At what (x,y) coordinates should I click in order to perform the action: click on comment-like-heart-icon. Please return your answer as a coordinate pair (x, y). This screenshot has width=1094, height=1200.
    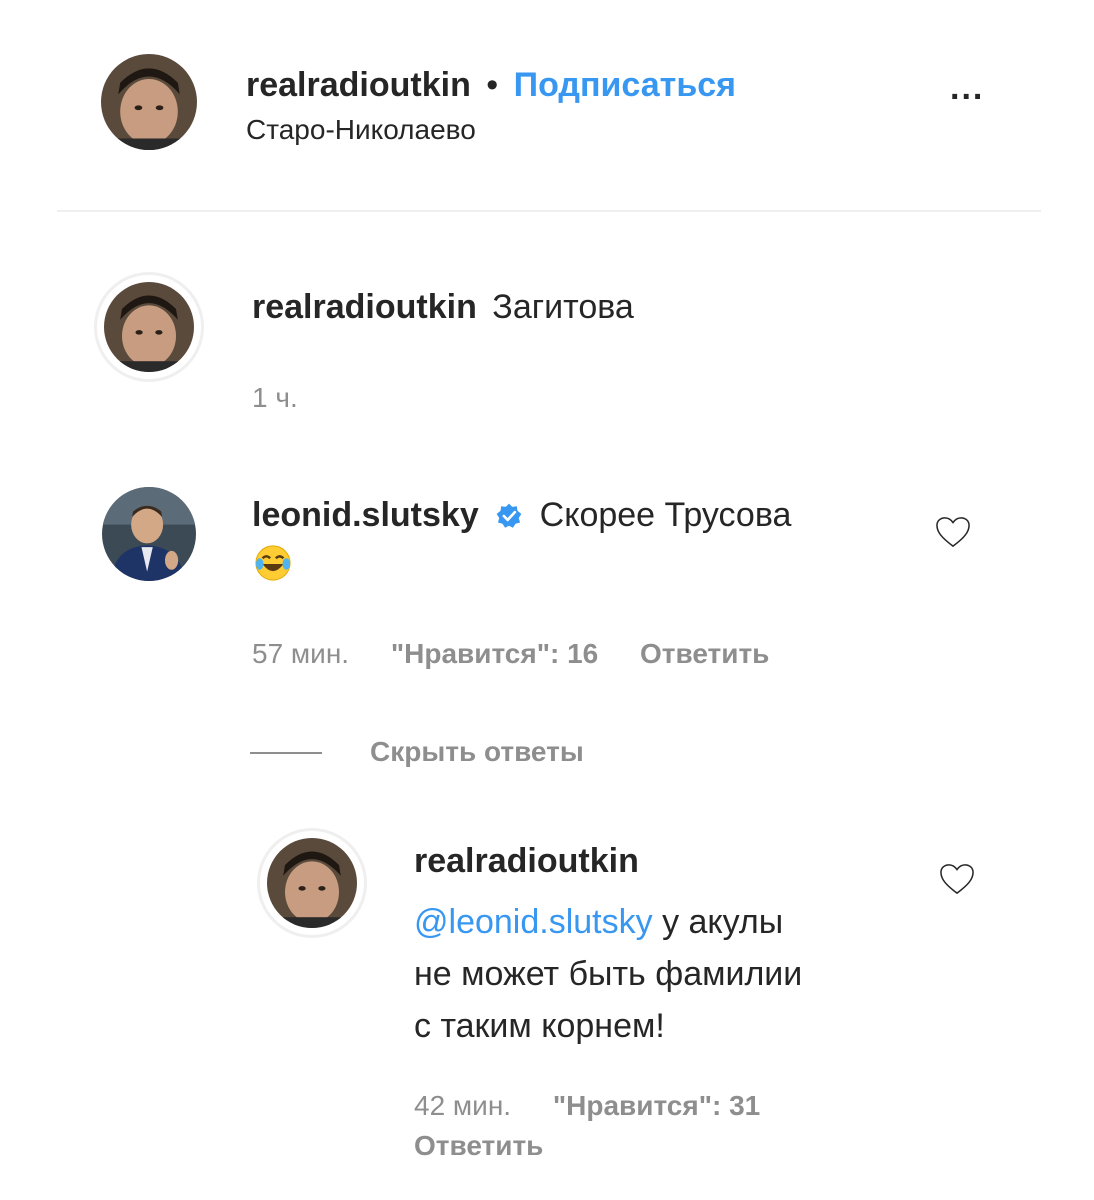
    Looking at the image, I should click on (953, 532).